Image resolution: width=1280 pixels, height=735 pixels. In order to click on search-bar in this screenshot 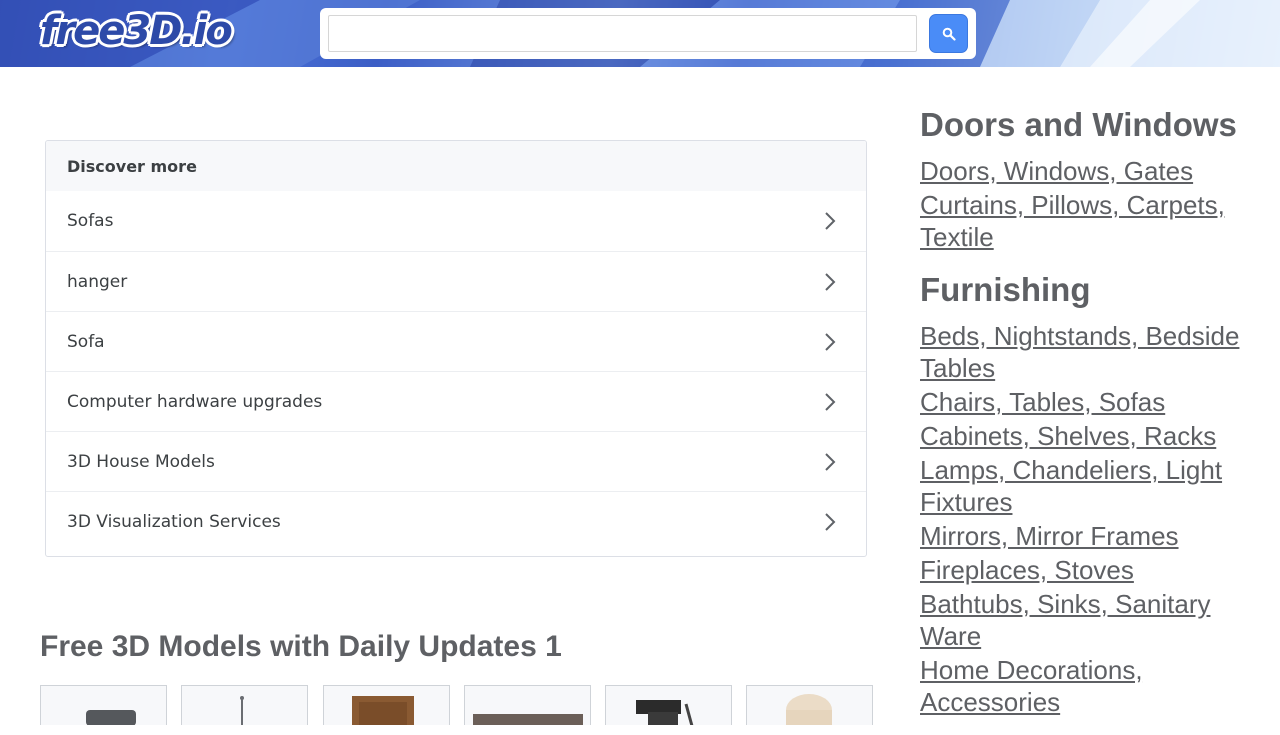, I will do `click(648, 33)`.